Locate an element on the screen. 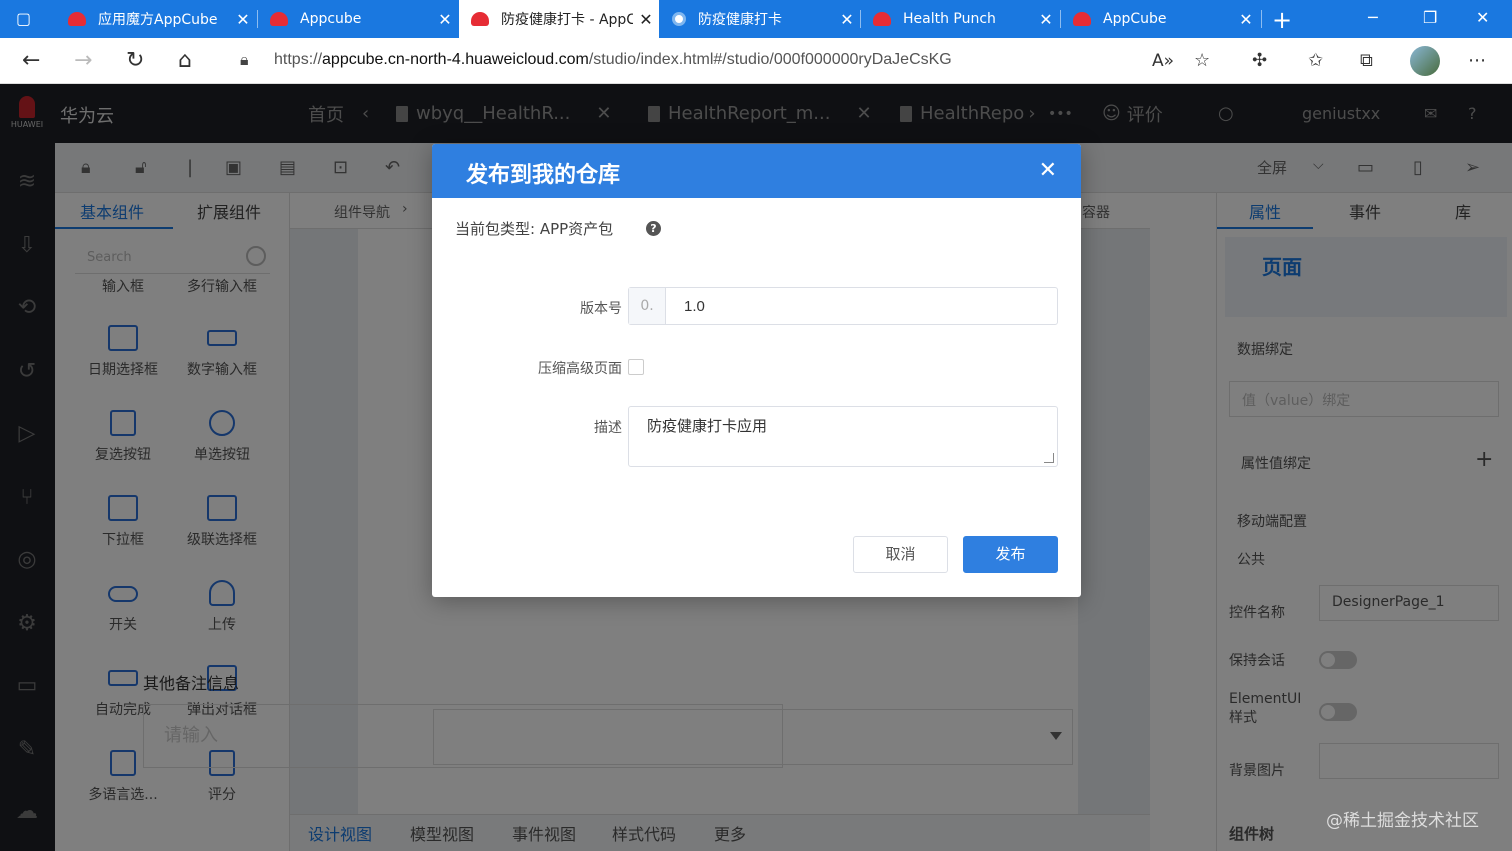 The height and width of the screenshot is (851, 1512). close-window-icon: ✕ is located at coordinates (1482, 17).